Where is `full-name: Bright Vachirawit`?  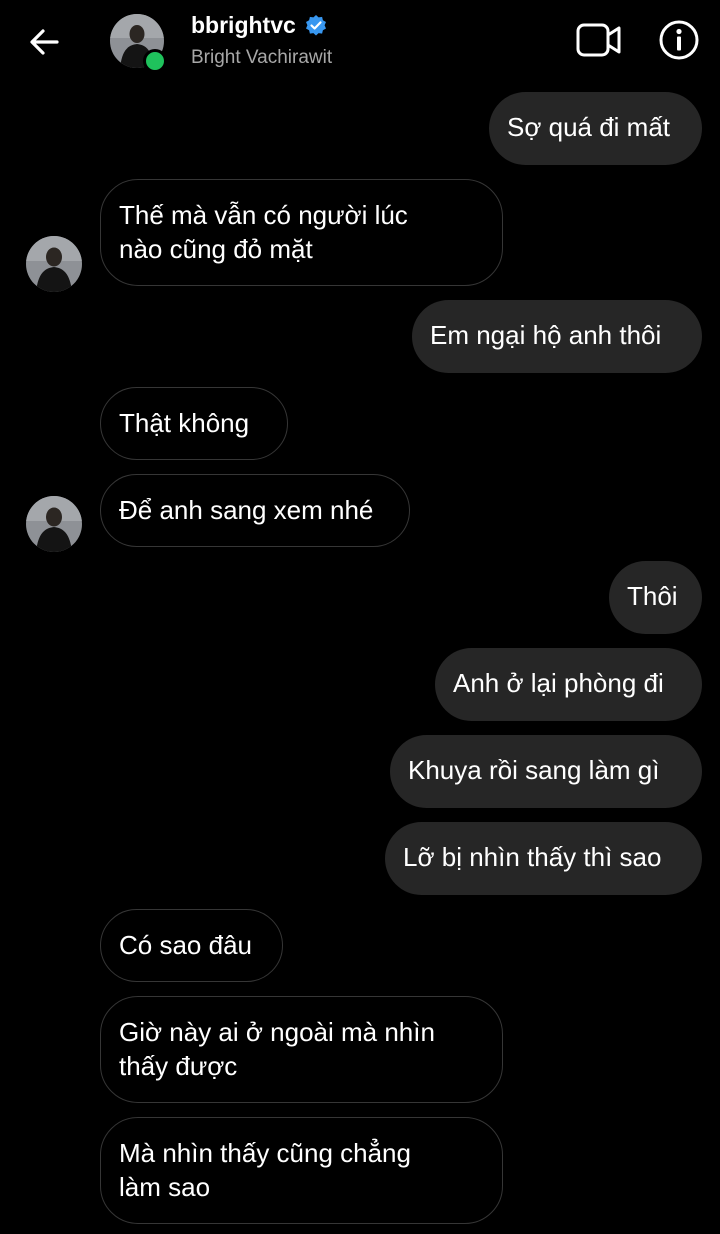 full-name: Bright Vachirawit is located at coordinates (262, 57).